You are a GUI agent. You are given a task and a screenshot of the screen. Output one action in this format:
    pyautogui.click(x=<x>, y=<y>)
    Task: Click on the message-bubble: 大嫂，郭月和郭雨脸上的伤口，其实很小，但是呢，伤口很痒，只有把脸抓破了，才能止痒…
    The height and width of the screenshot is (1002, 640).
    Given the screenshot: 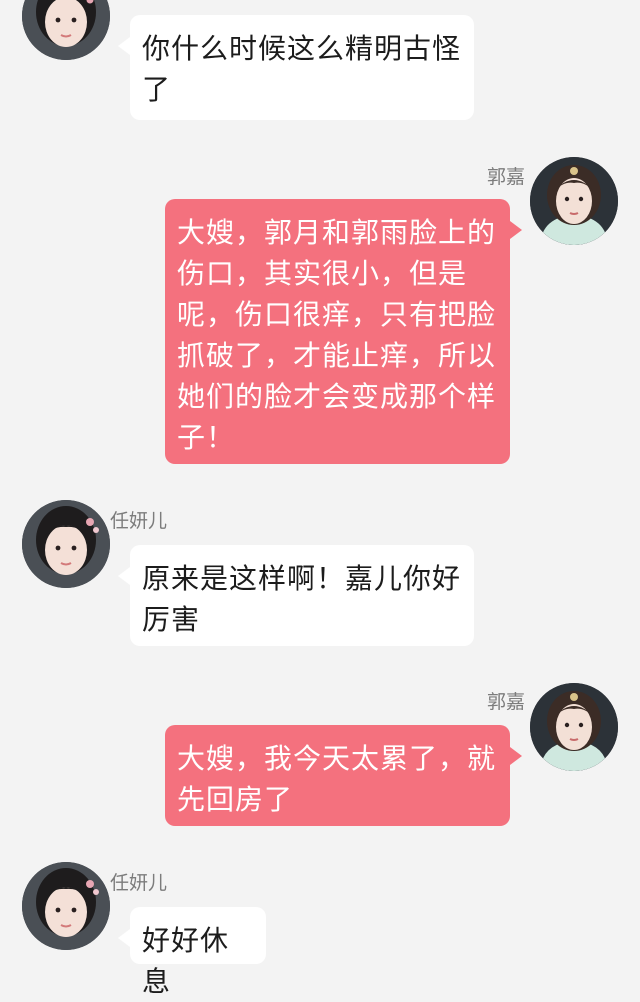 What is the action you would take?
    pyautogui.click(x=343, y=331)
    